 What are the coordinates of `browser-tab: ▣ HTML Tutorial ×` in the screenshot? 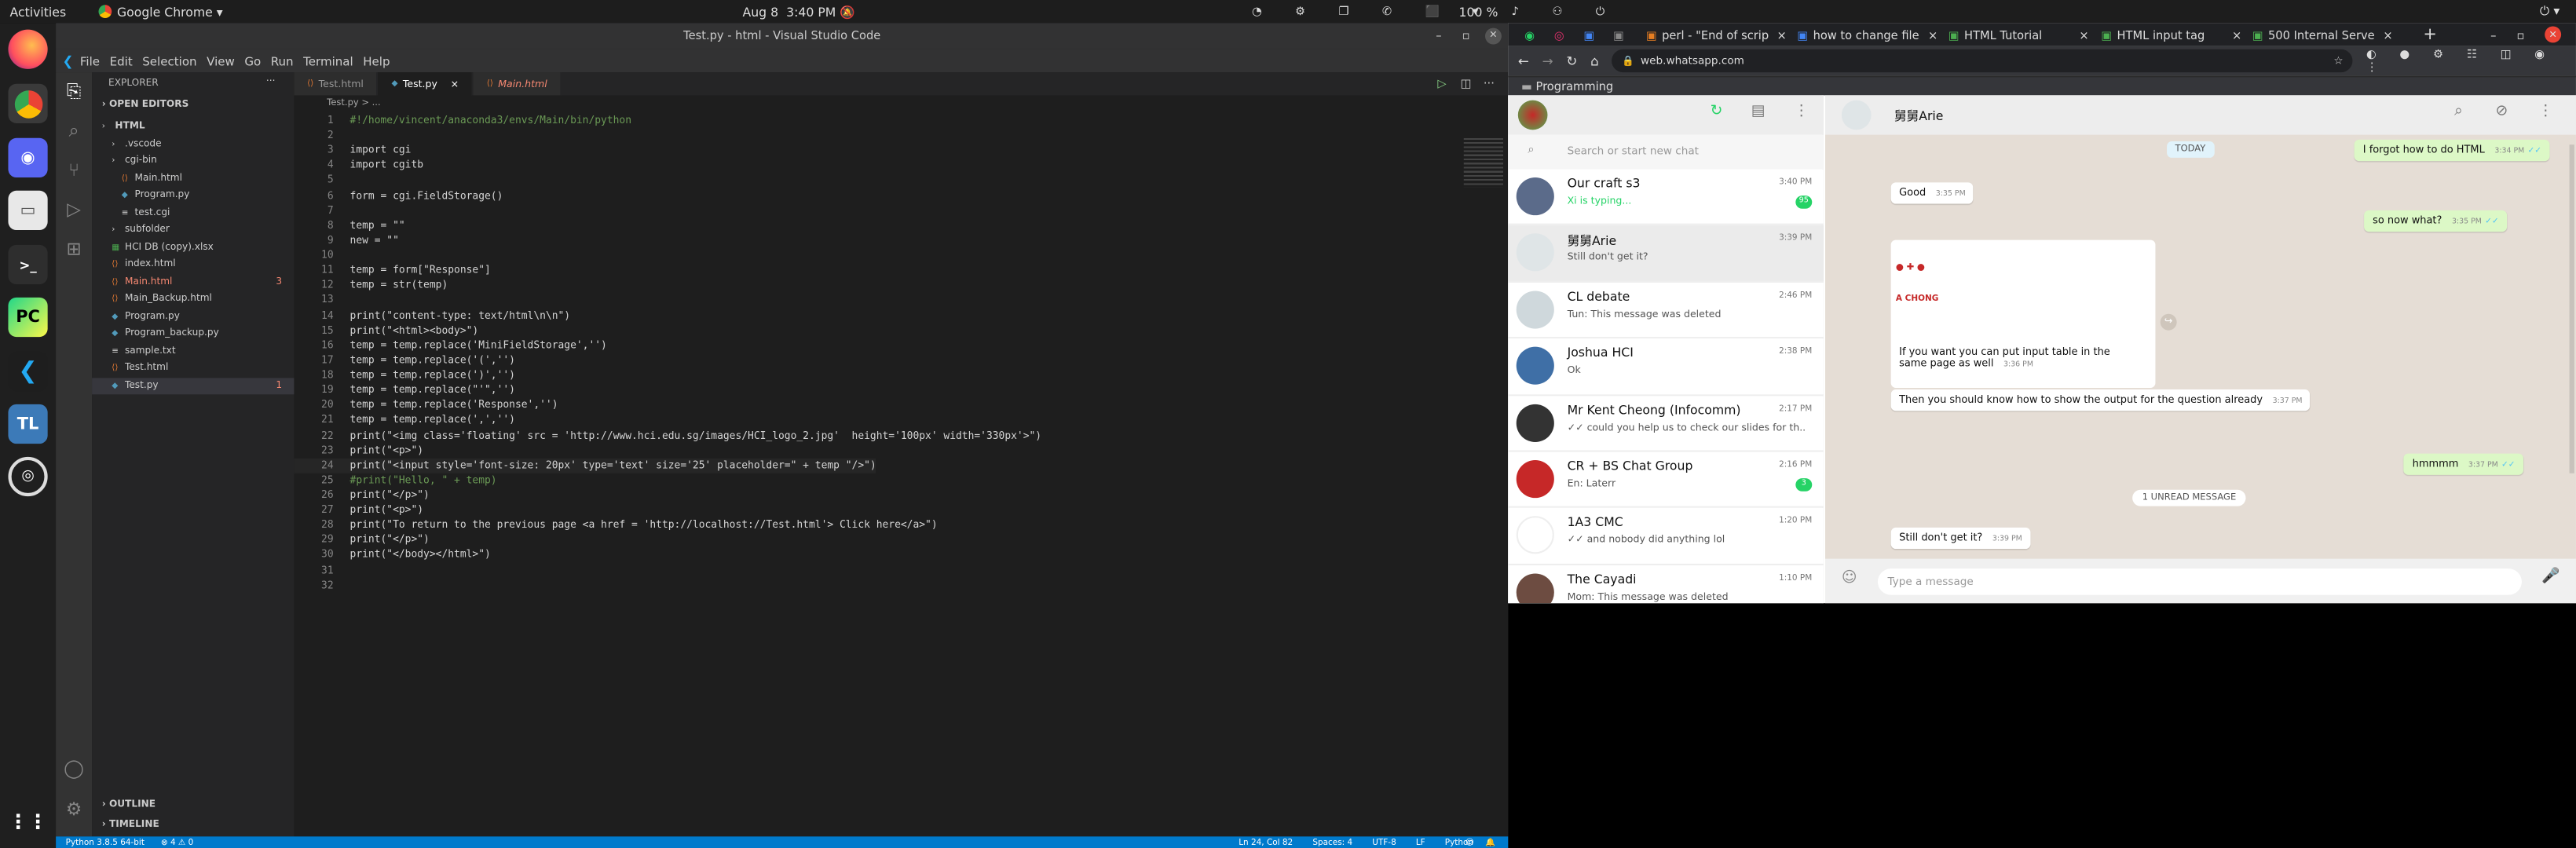 It's located at (2021, 35).